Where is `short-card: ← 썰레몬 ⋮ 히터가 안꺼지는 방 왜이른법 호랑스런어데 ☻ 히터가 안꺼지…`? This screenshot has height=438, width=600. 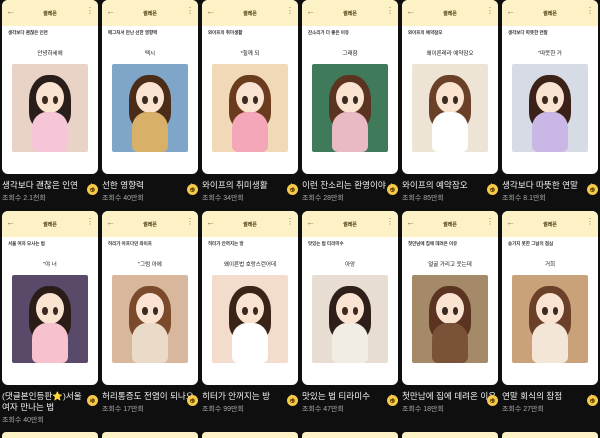
short-card: ← 썰레몬 ⋮ 히터가 안꺼지는 방 왜이른법 호랑스런어데 ☻ 히터가 안꺼지… is located at coordinates (250, 318).